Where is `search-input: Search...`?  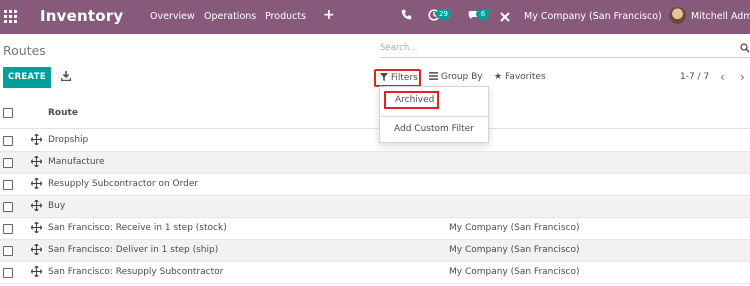
search-input: Search... is located at coordinates (398, 48).